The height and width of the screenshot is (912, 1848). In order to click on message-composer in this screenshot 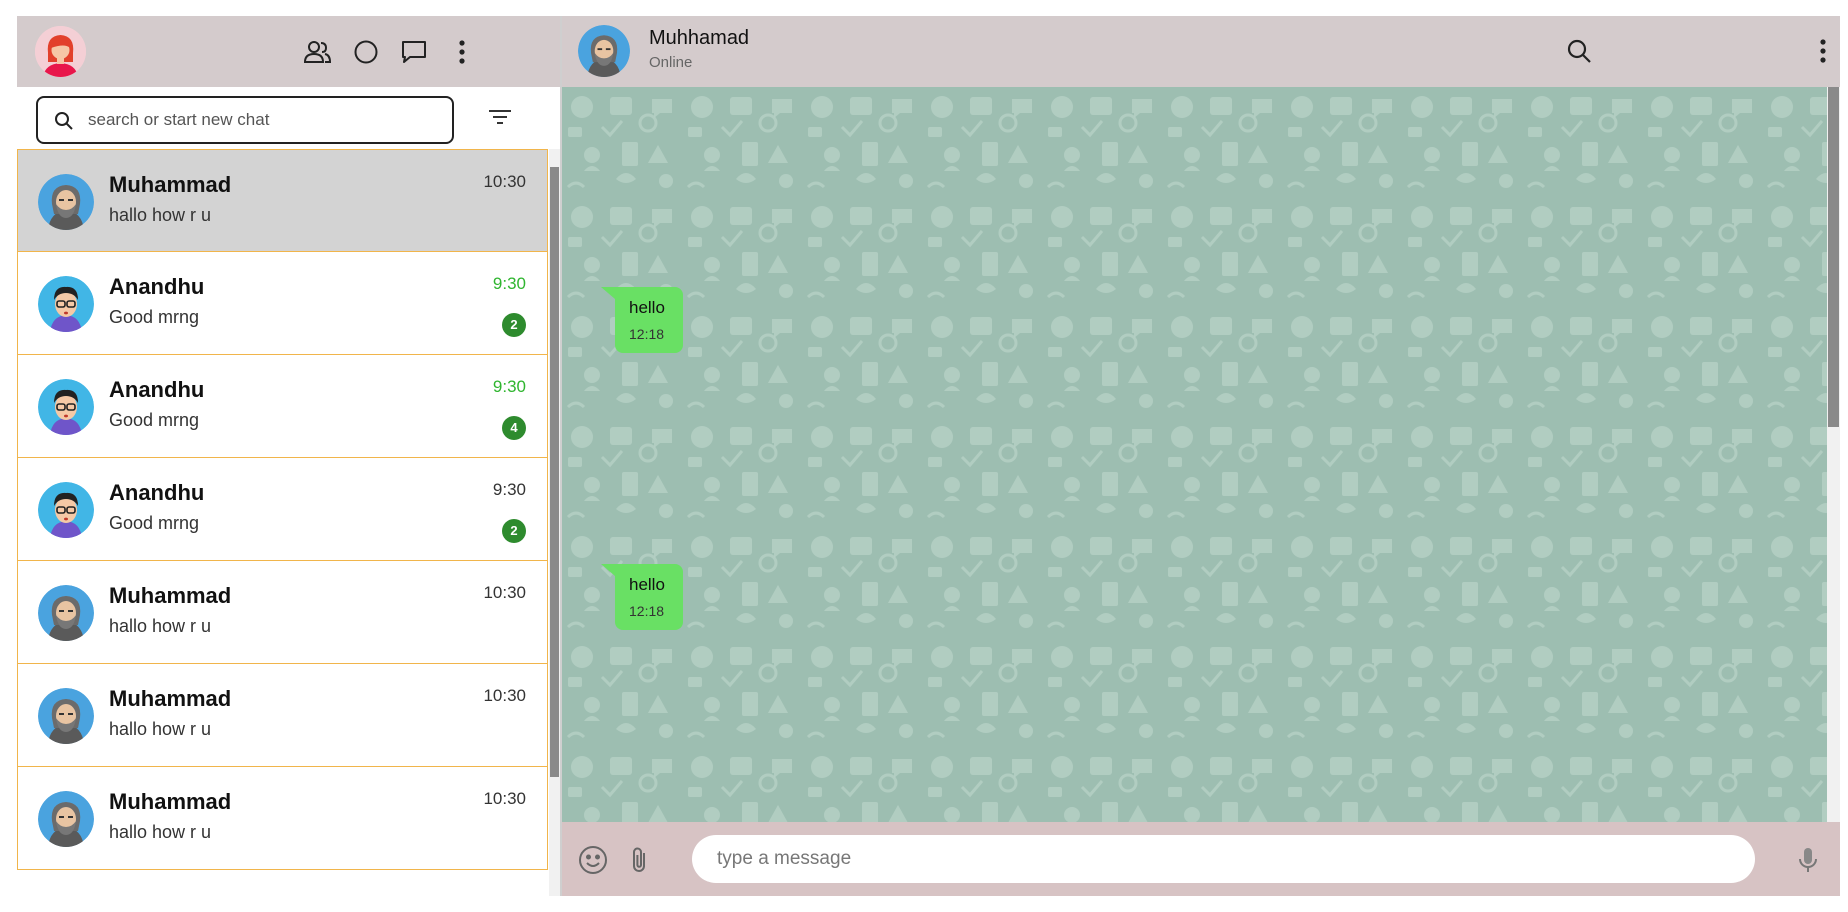, I will do `click(1201, 859)`.